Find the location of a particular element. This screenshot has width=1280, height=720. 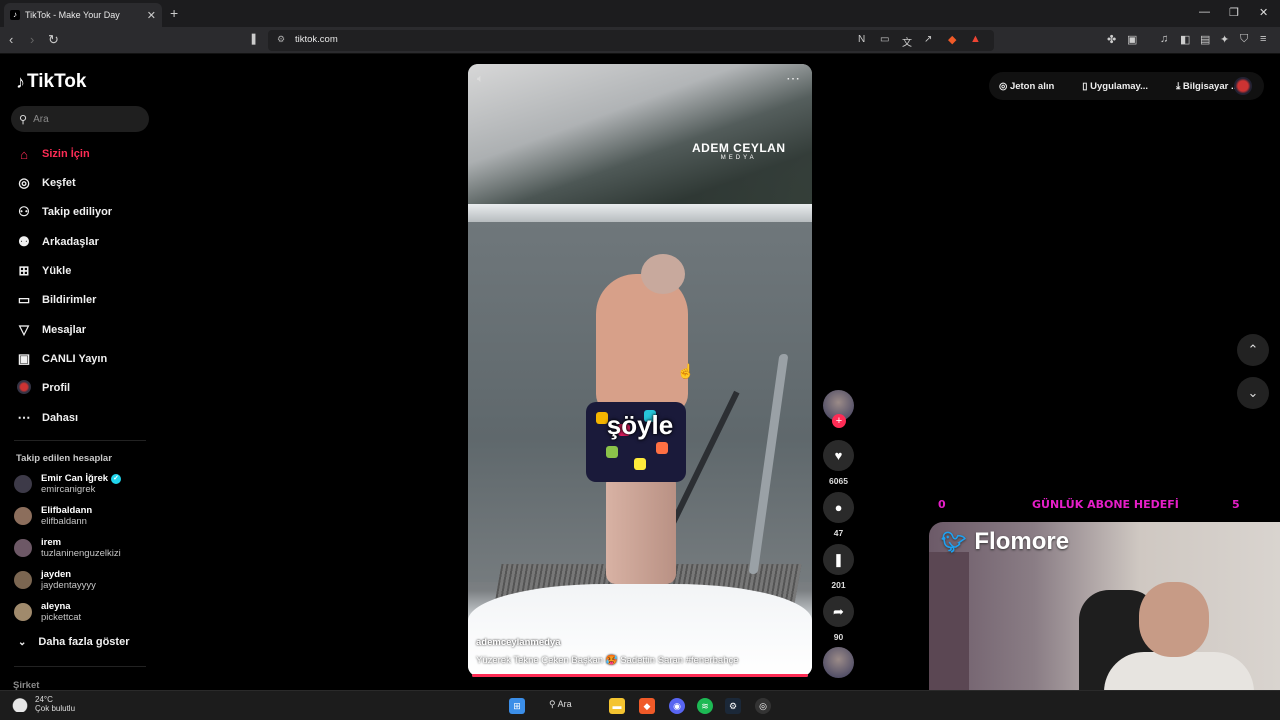

search-input: ⚲ Ara is located at coordinates (80, 119).